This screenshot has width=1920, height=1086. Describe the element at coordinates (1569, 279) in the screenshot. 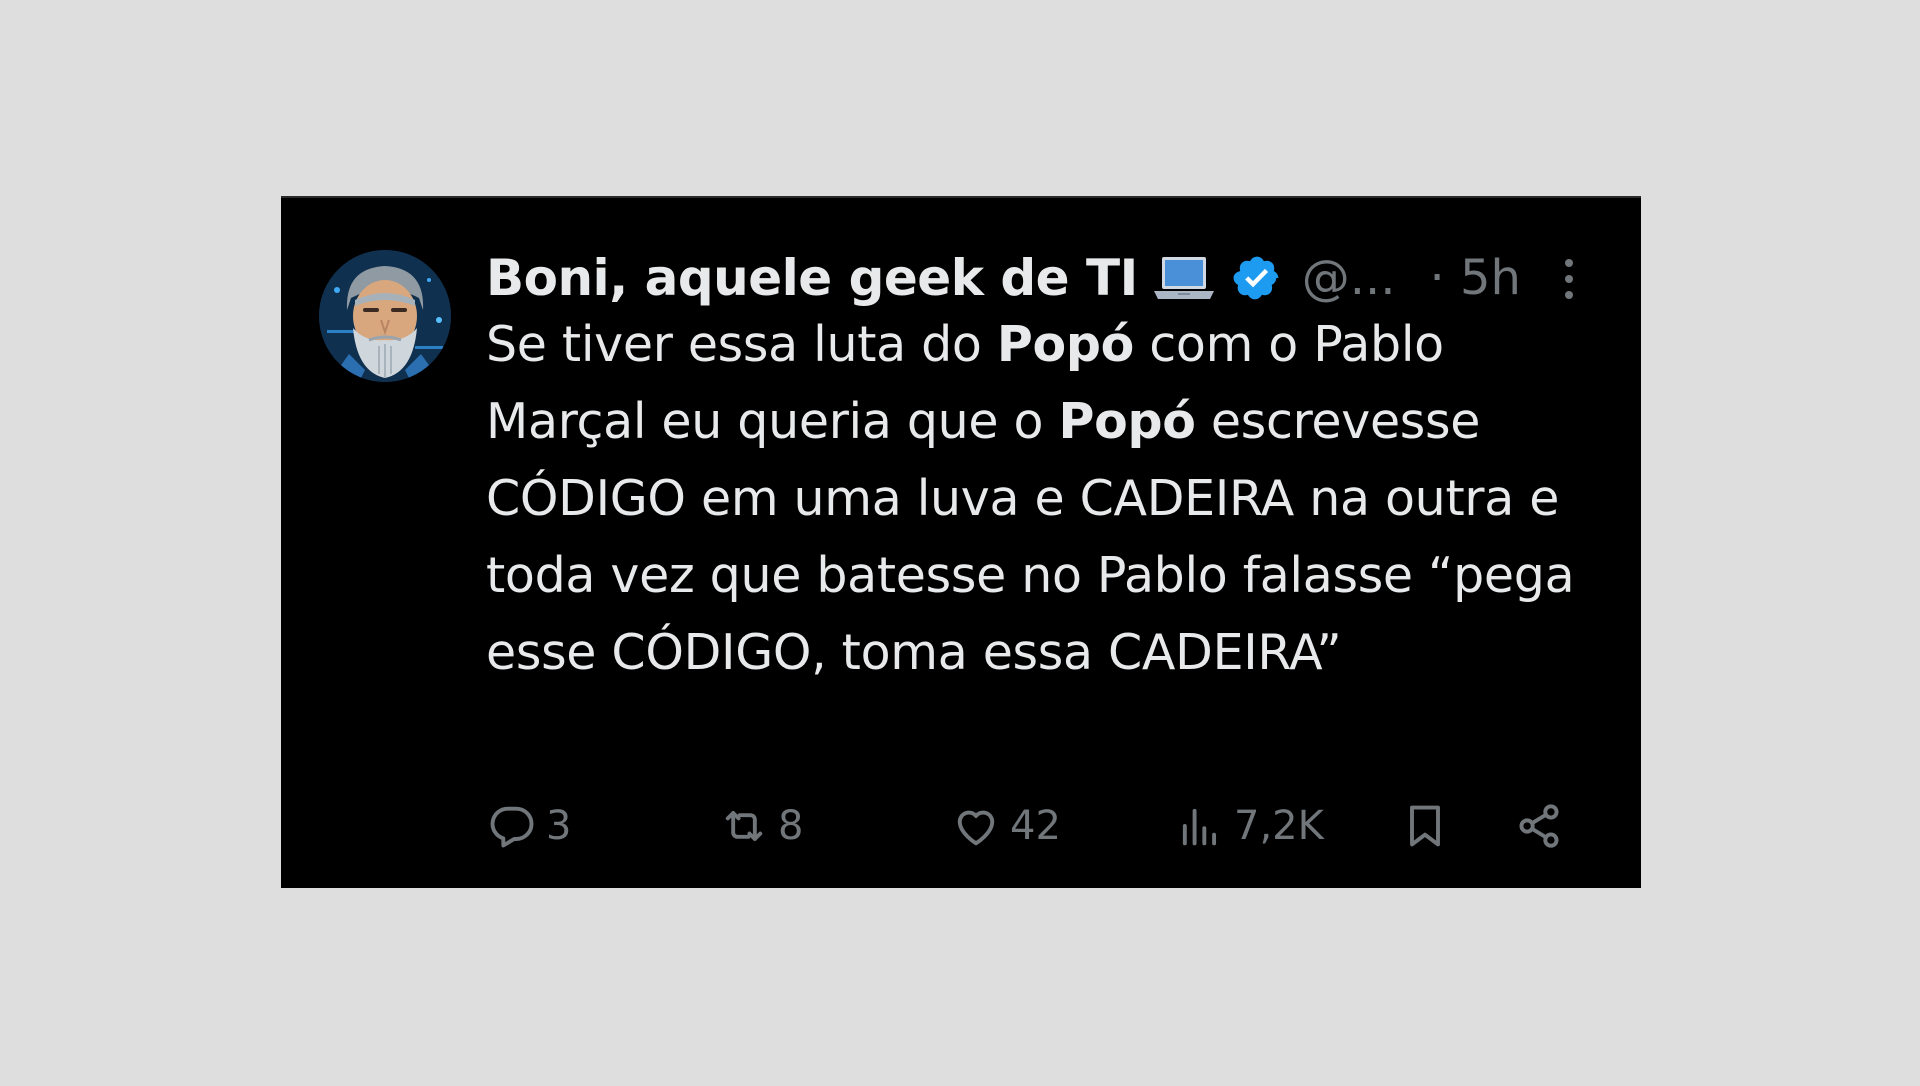

I see `more-vertical-icon` at that location.